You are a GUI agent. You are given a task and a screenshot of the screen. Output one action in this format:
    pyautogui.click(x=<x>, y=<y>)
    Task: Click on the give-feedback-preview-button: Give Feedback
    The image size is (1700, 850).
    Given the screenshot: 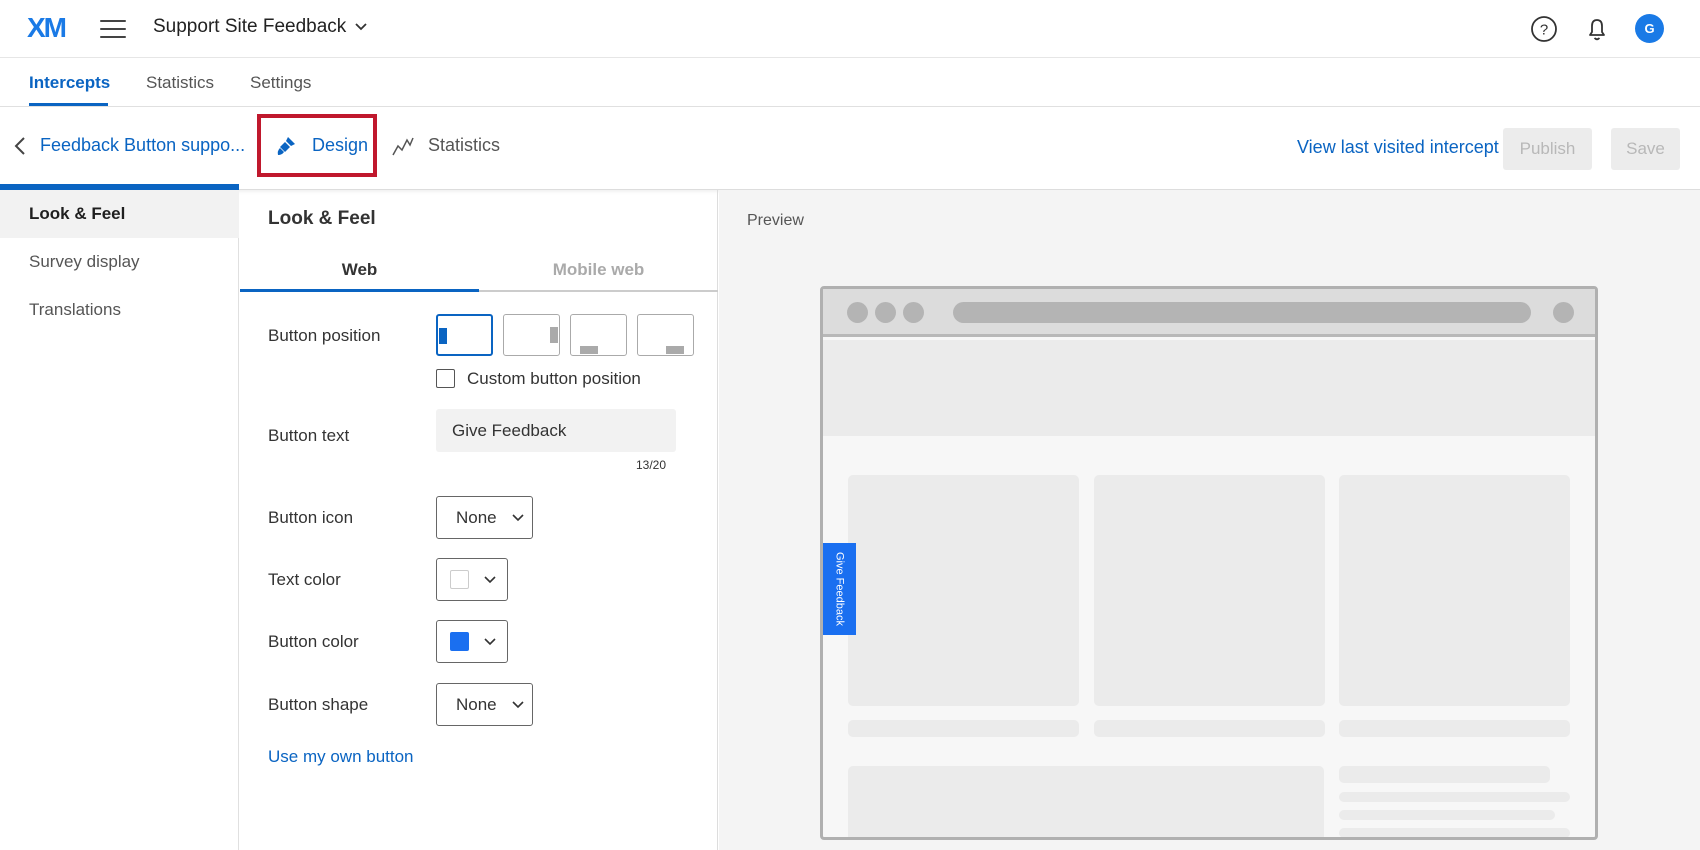 What is the action you would take?
    pyautogui.click(x=839, y=589)
    